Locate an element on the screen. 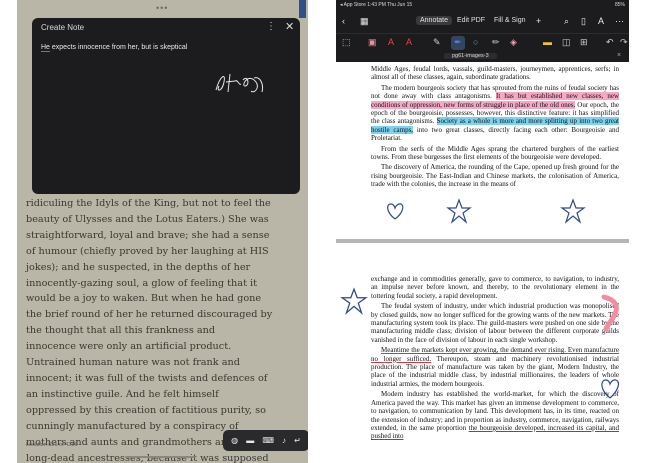  battery-status: 85% is located at coordinates (619, 5).